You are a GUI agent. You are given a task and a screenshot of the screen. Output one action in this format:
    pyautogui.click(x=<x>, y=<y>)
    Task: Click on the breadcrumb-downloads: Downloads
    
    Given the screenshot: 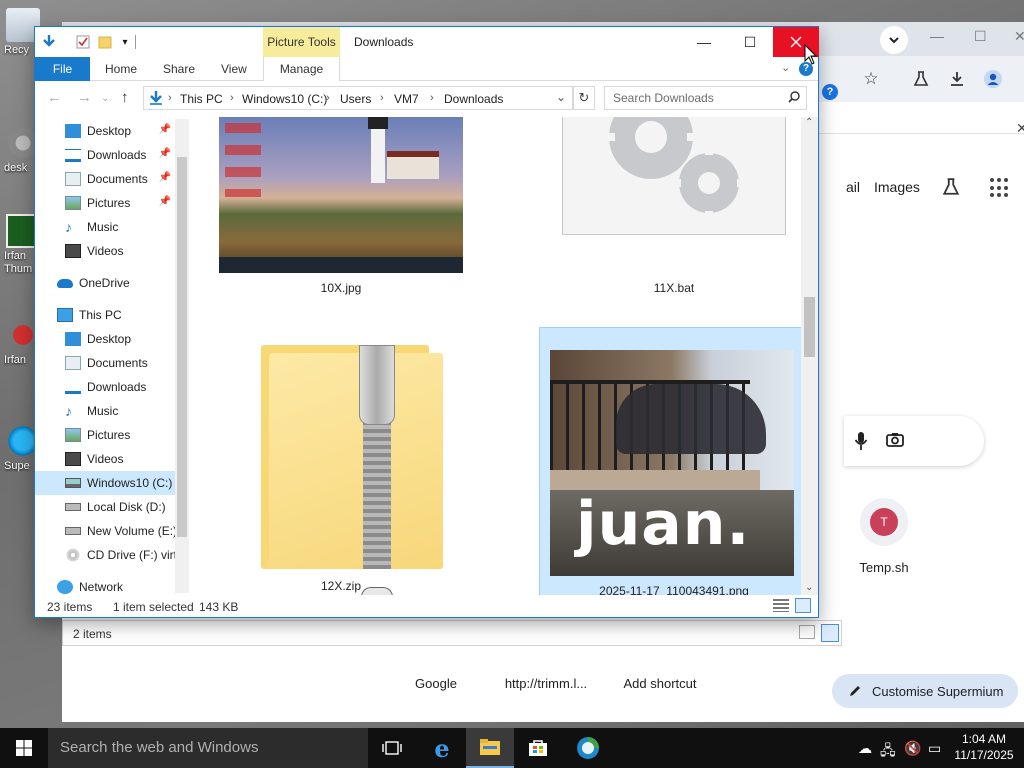 What is the action you would take?
    pyautogui.click(x=473, y=99)
    